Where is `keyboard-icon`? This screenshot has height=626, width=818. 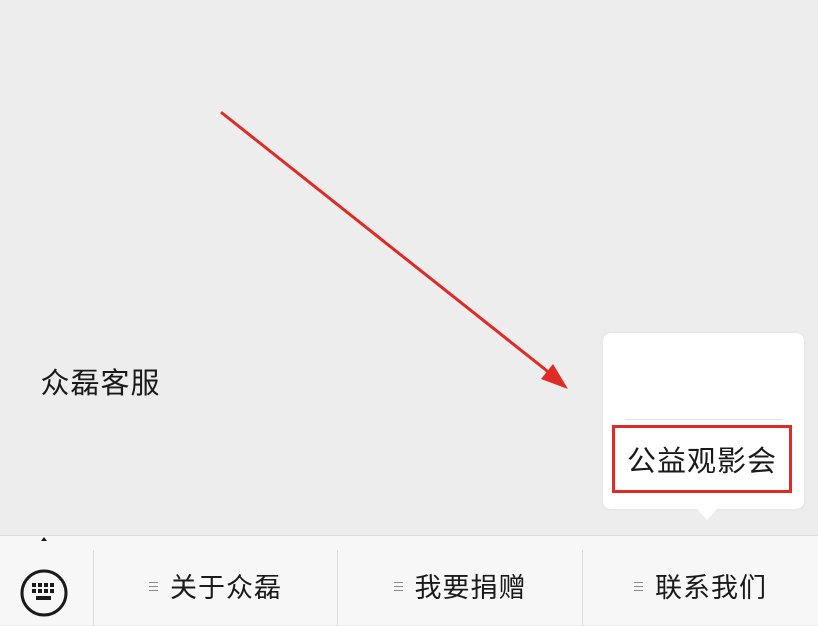
keyboard-icon is located at coordinates (44, 577).